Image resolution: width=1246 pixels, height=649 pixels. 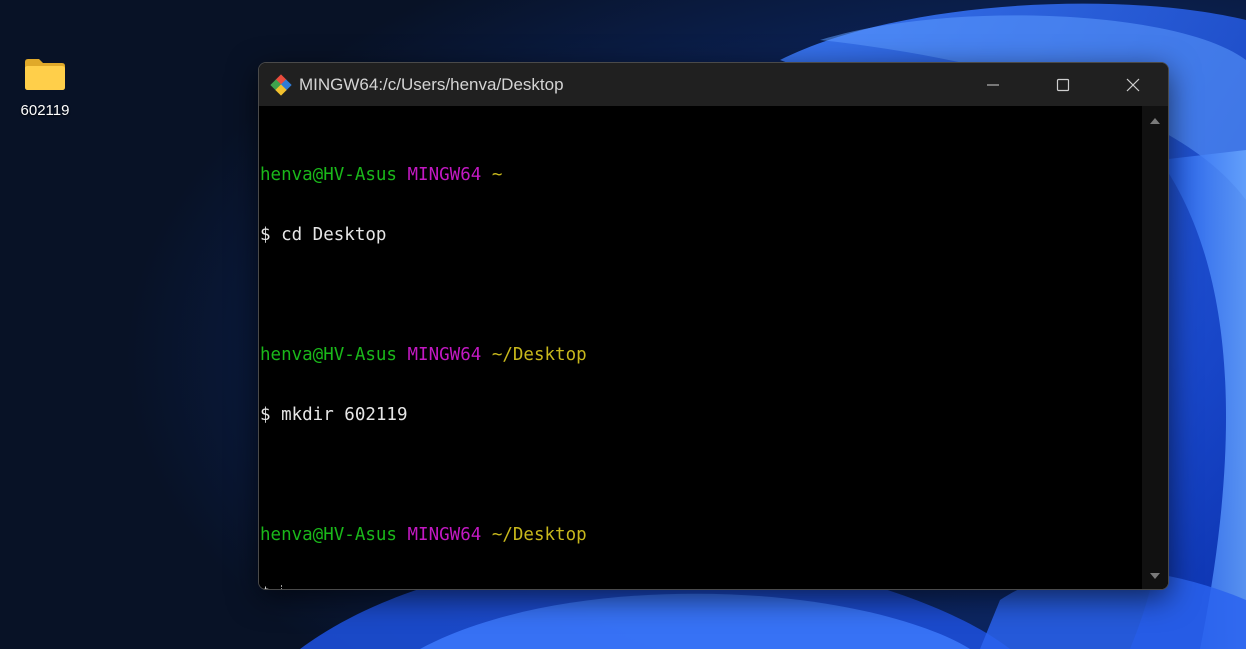 What do you see at coordinates (1155, 576) in the screenshot?
I see `scroll-down-arrow-icon` at bounding box center [1155, 576].